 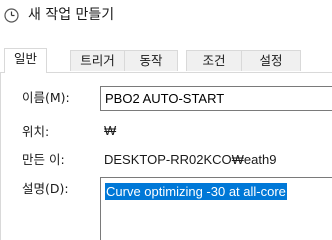 What do you see at coordinates (214, 60) in the screenshot?
I see `tab-conditions: 조건` at bounding box center [214, 60].